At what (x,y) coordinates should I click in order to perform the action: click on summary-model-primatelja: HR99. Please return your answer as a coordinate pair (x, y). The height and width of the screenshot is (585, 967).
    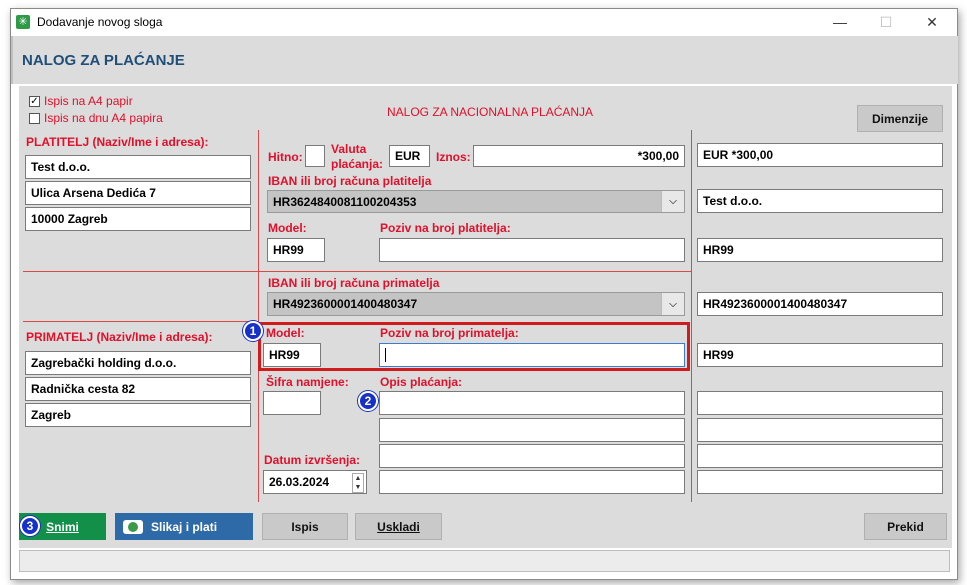
    Looking at the image, I should click on (820, 355).